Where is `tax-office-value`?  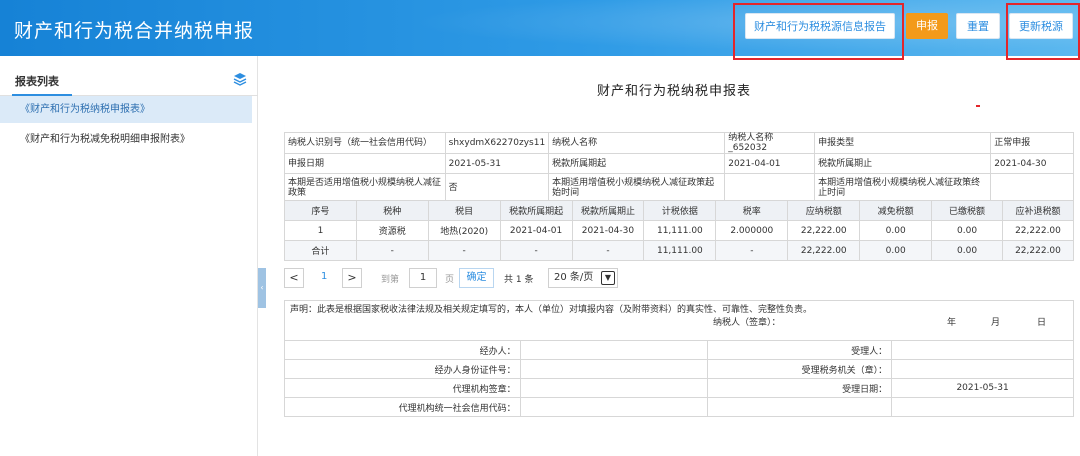
tax-office-value is located at coordinates (982, 369).